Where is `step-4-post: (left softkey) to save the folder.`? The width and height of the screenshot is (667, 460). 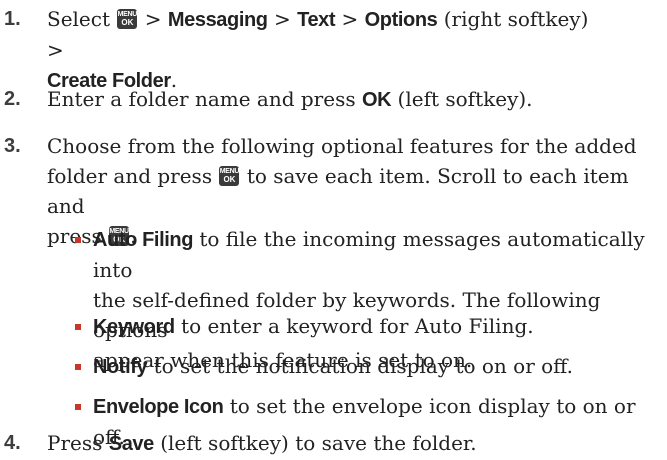
step-4-post: (left softkey) to save the folder. is located at coordinates (318, 443).